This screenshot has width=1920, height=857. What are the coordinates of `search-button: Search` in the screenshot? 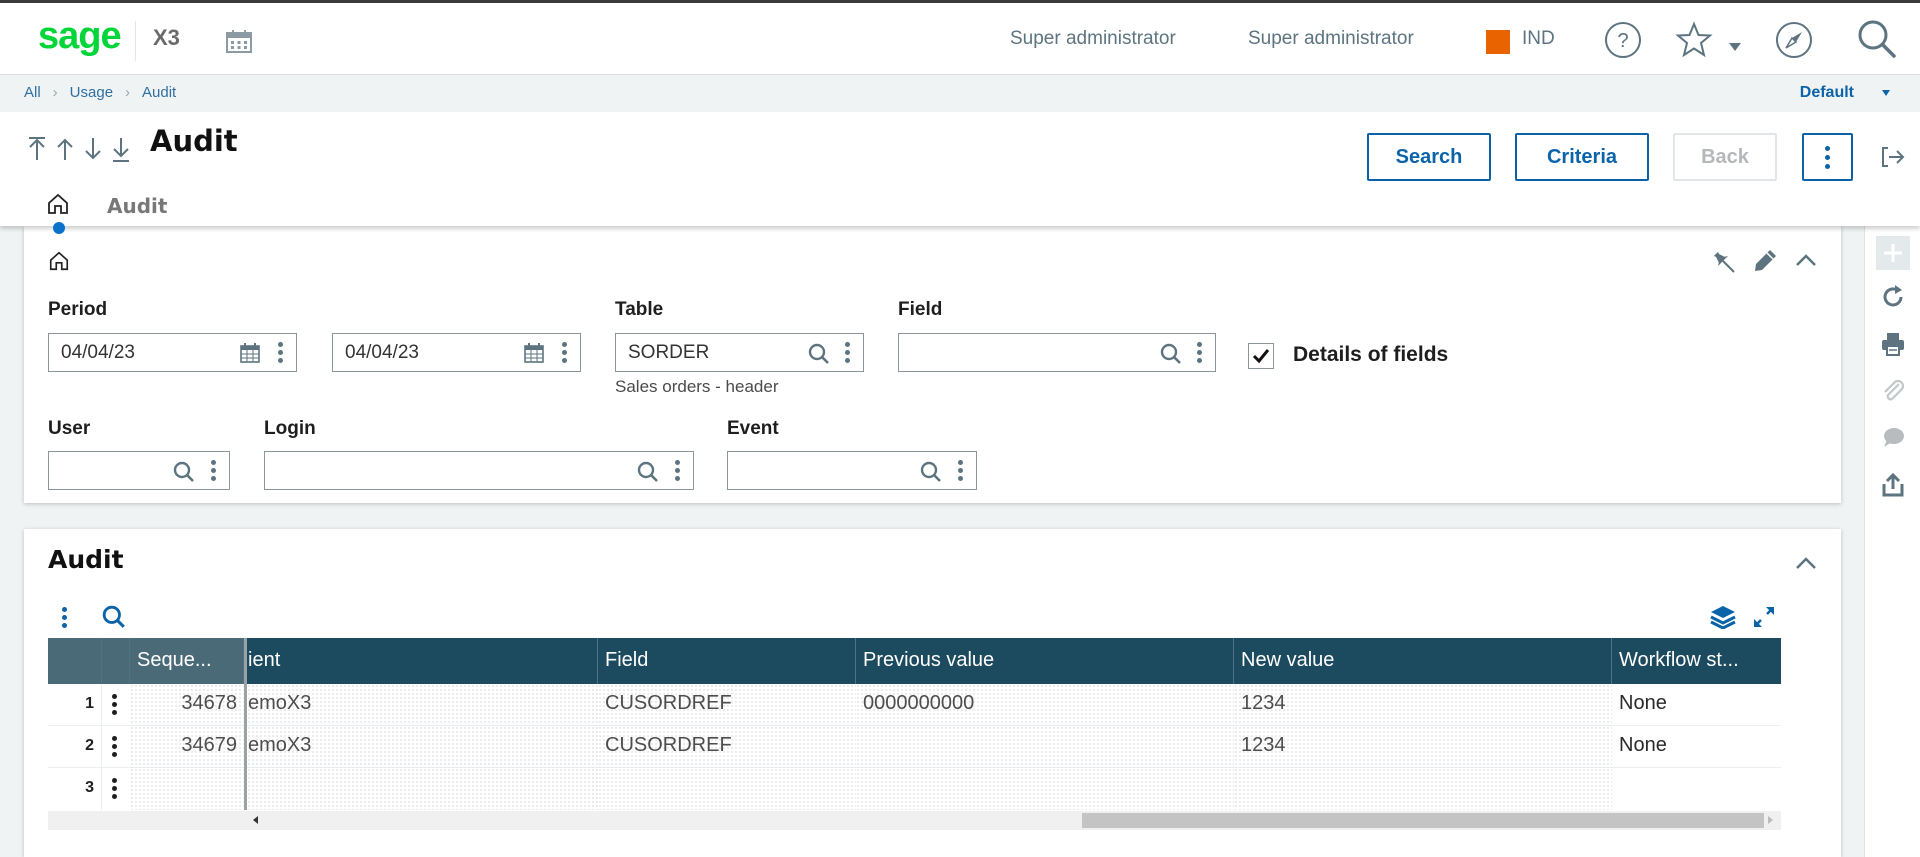 It's located at (1429, 157).